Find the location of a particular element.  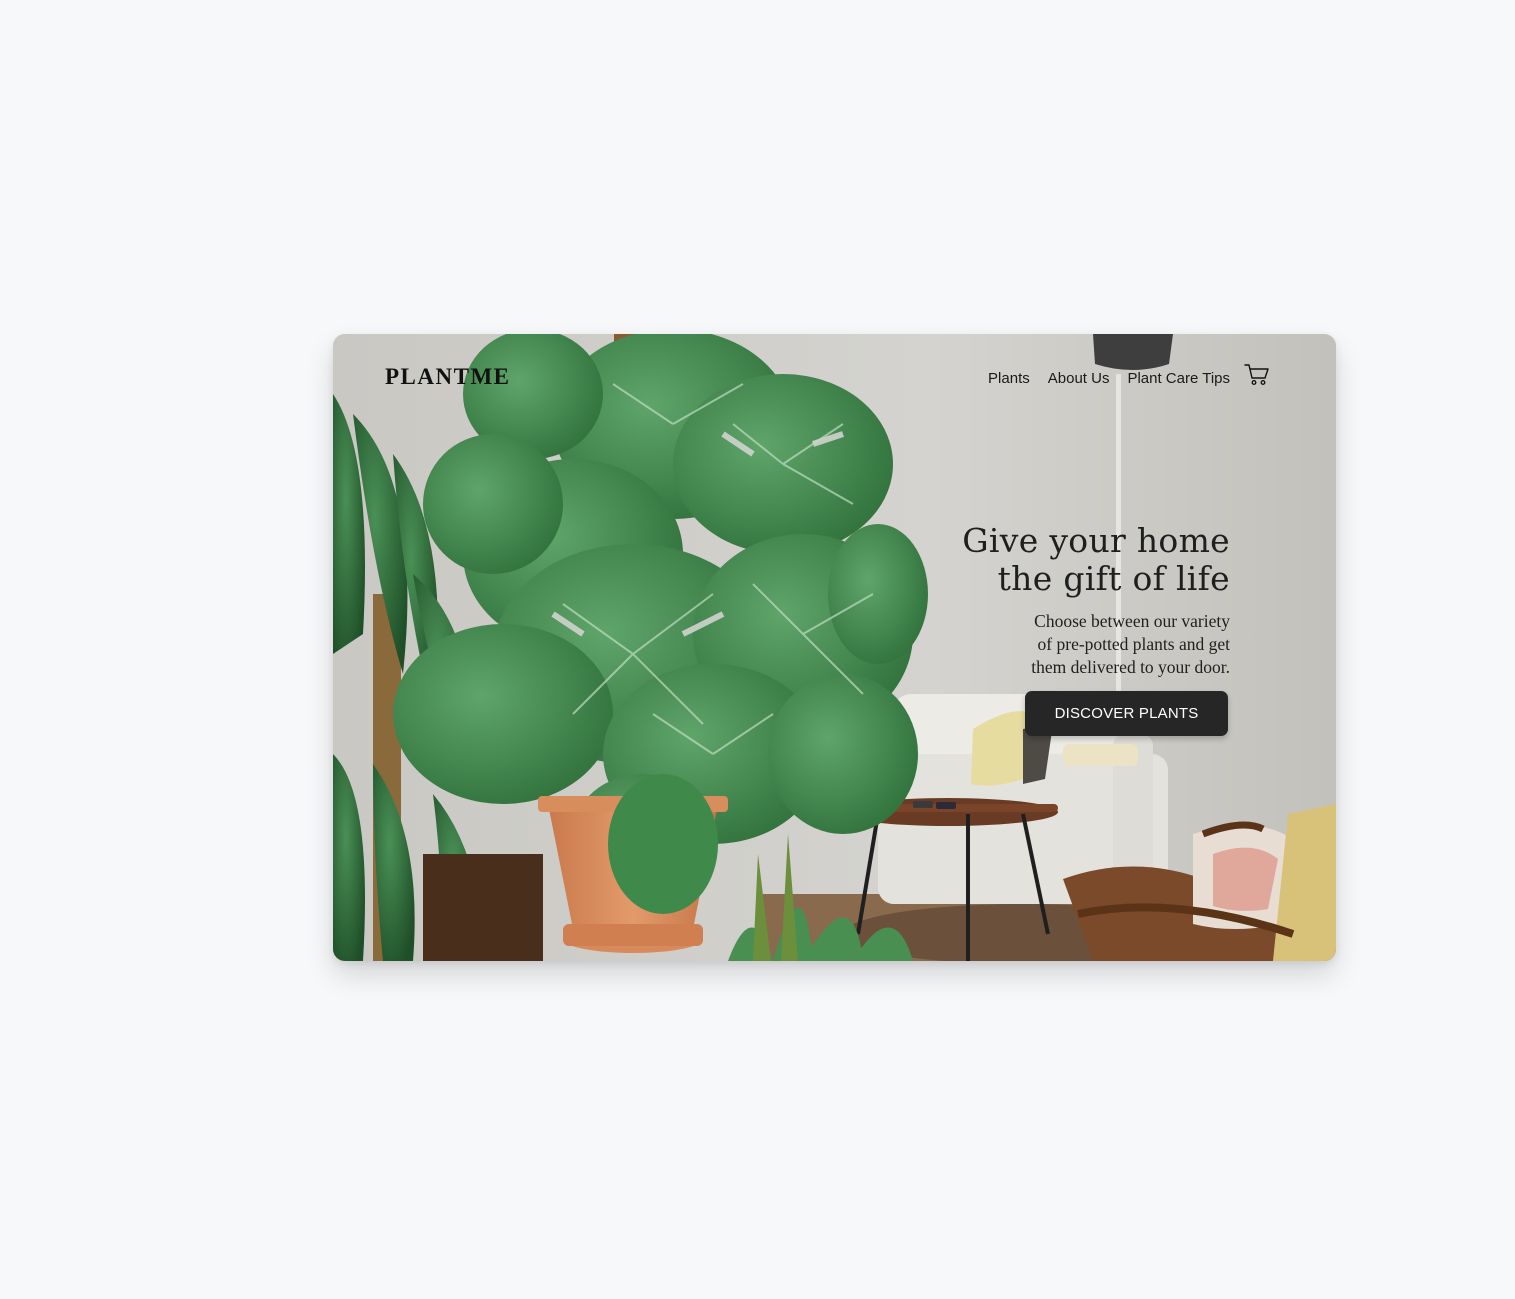

hero-subtext-line-1: Choose between our variety is located at coordinates (1132, 621).